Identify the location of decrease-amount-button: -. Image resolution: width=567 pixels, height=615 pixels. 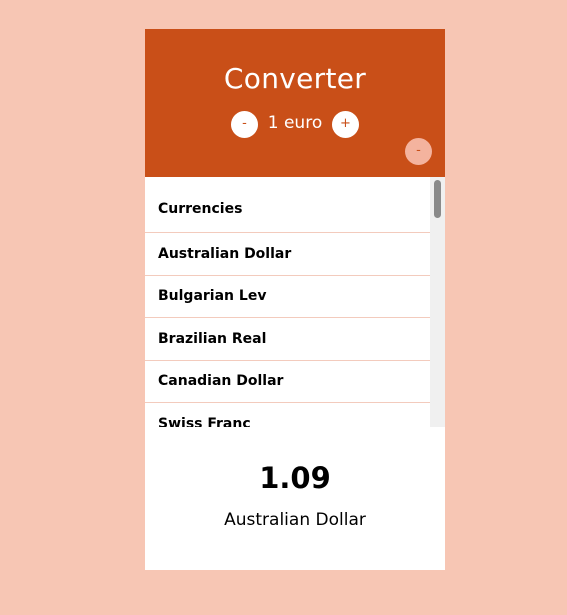
(244, 124).